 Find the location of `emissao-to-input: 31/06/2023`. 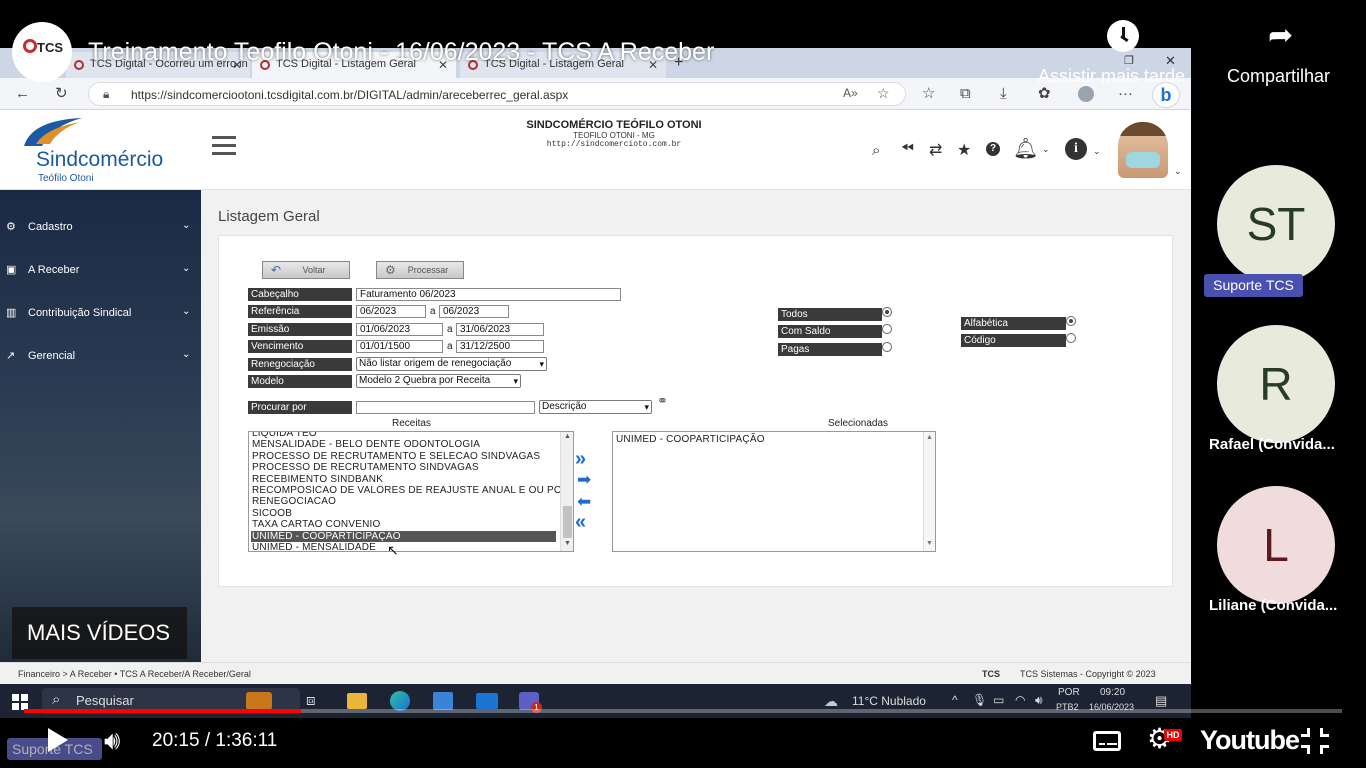

emissao-to-input: 31/06/2023 is located at coordinates (500, 329).